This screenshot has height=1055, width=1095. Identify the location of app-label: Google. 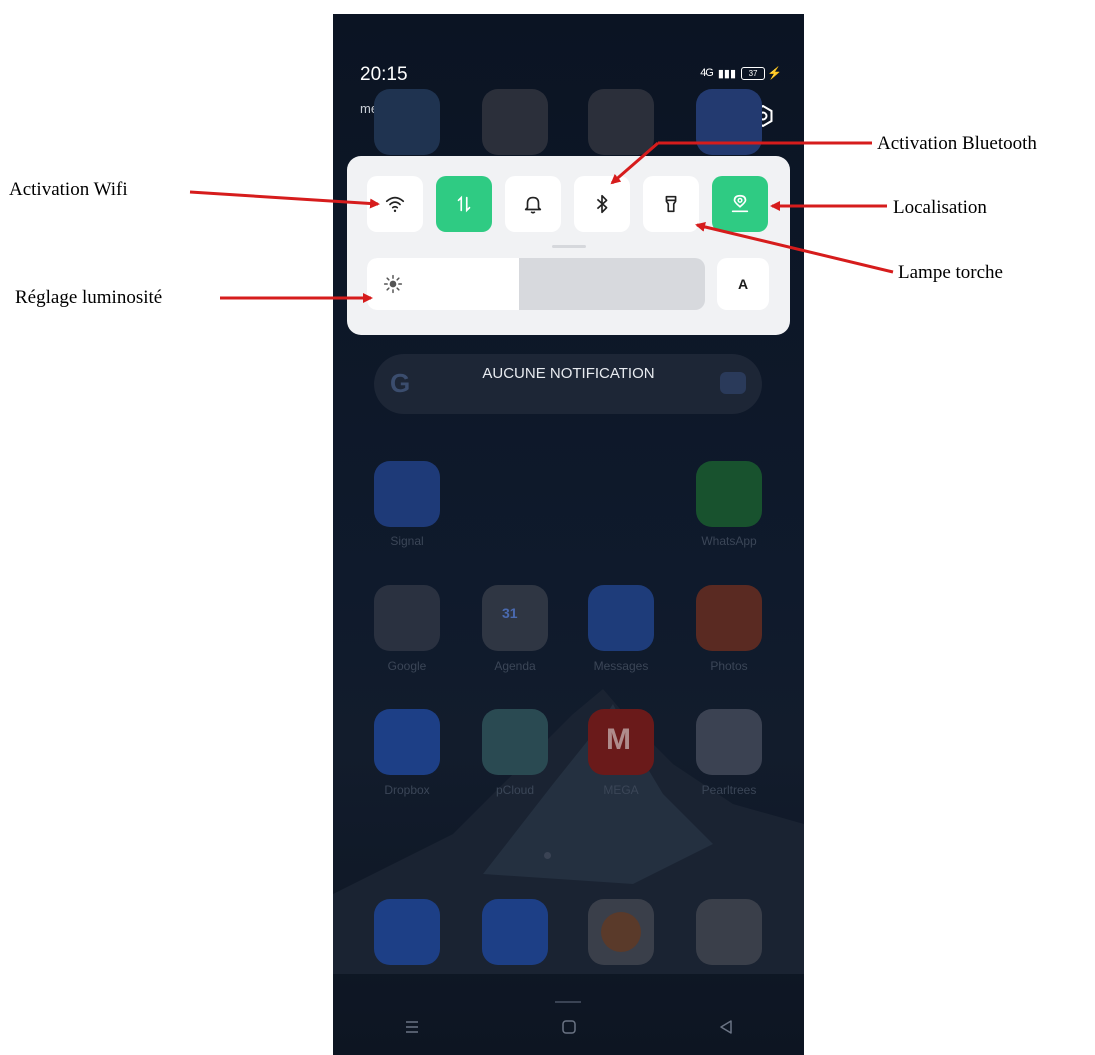
(407, 666).